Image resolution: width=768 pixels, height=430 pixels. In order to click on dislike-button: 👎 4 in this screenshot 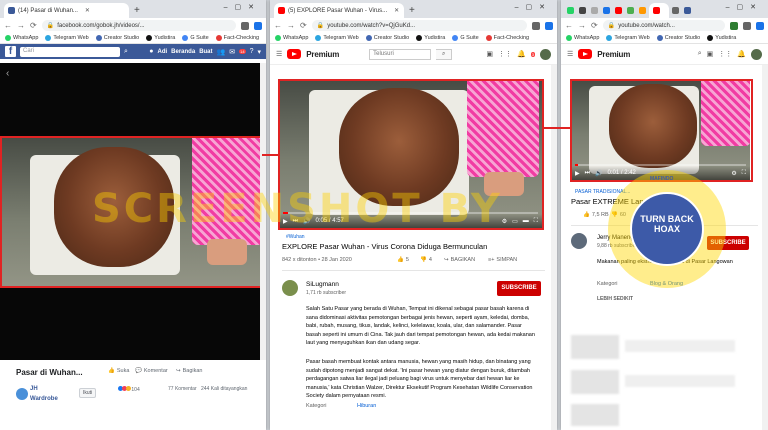, I will do `click(426, 260)`.